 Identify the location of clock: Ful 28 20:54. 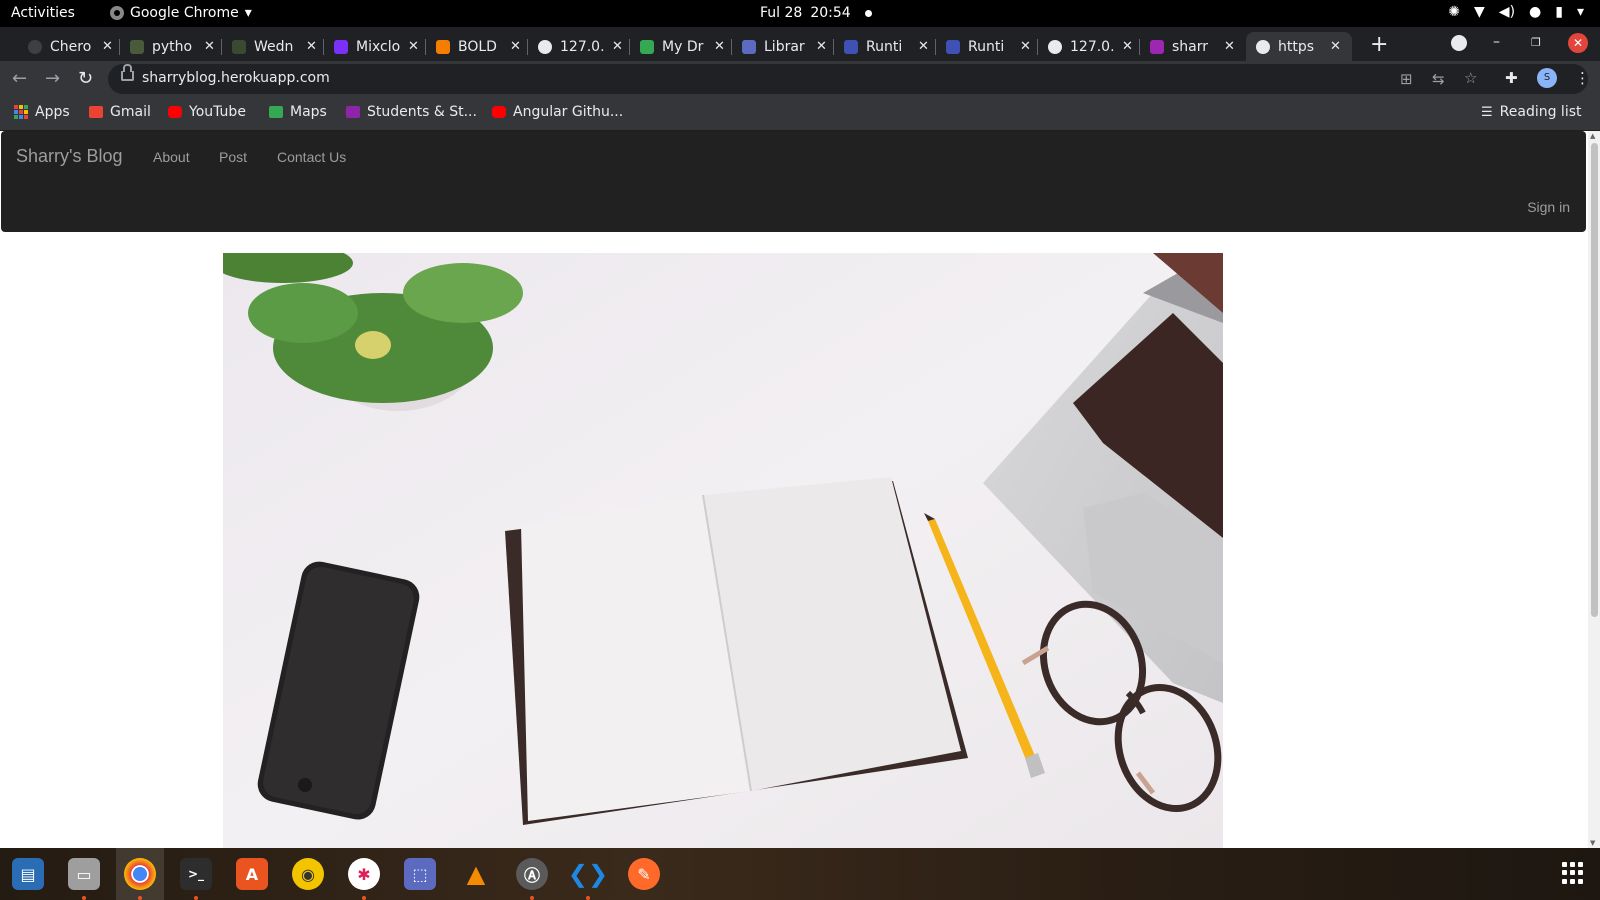
(816, 13).